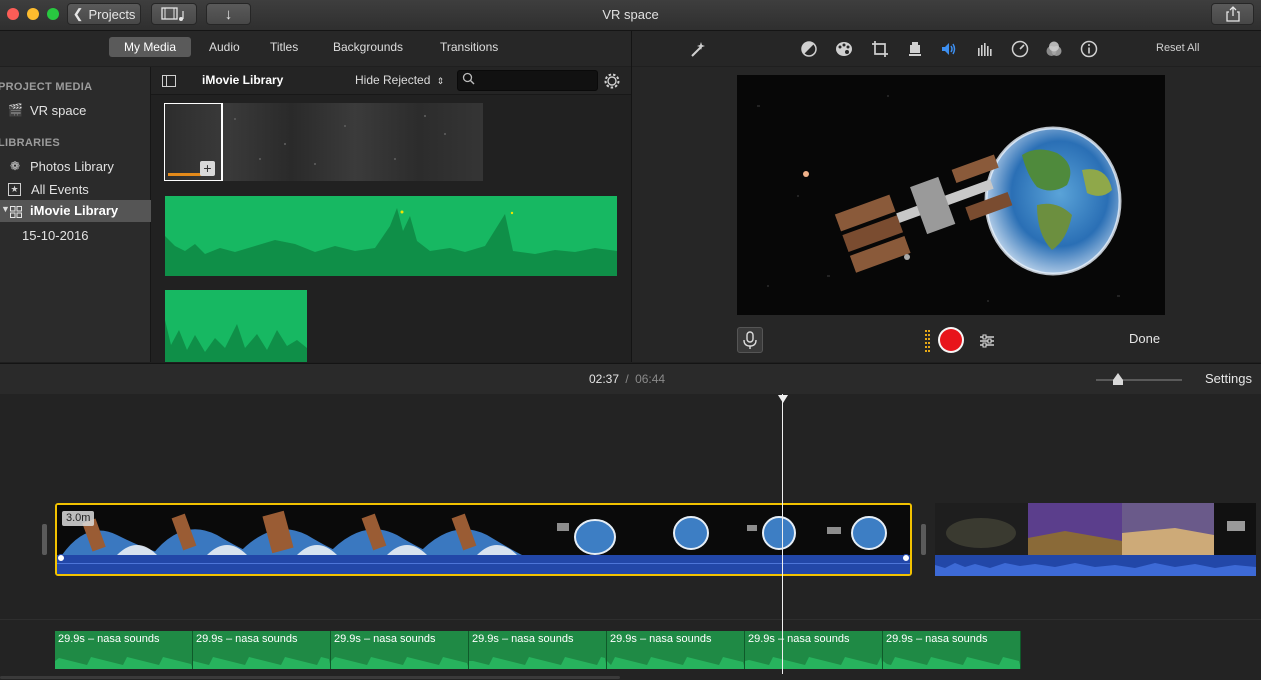 The image size is (1261, 680). I want to click on tab-backgrounds: Backgrounds, so click(368, 47).